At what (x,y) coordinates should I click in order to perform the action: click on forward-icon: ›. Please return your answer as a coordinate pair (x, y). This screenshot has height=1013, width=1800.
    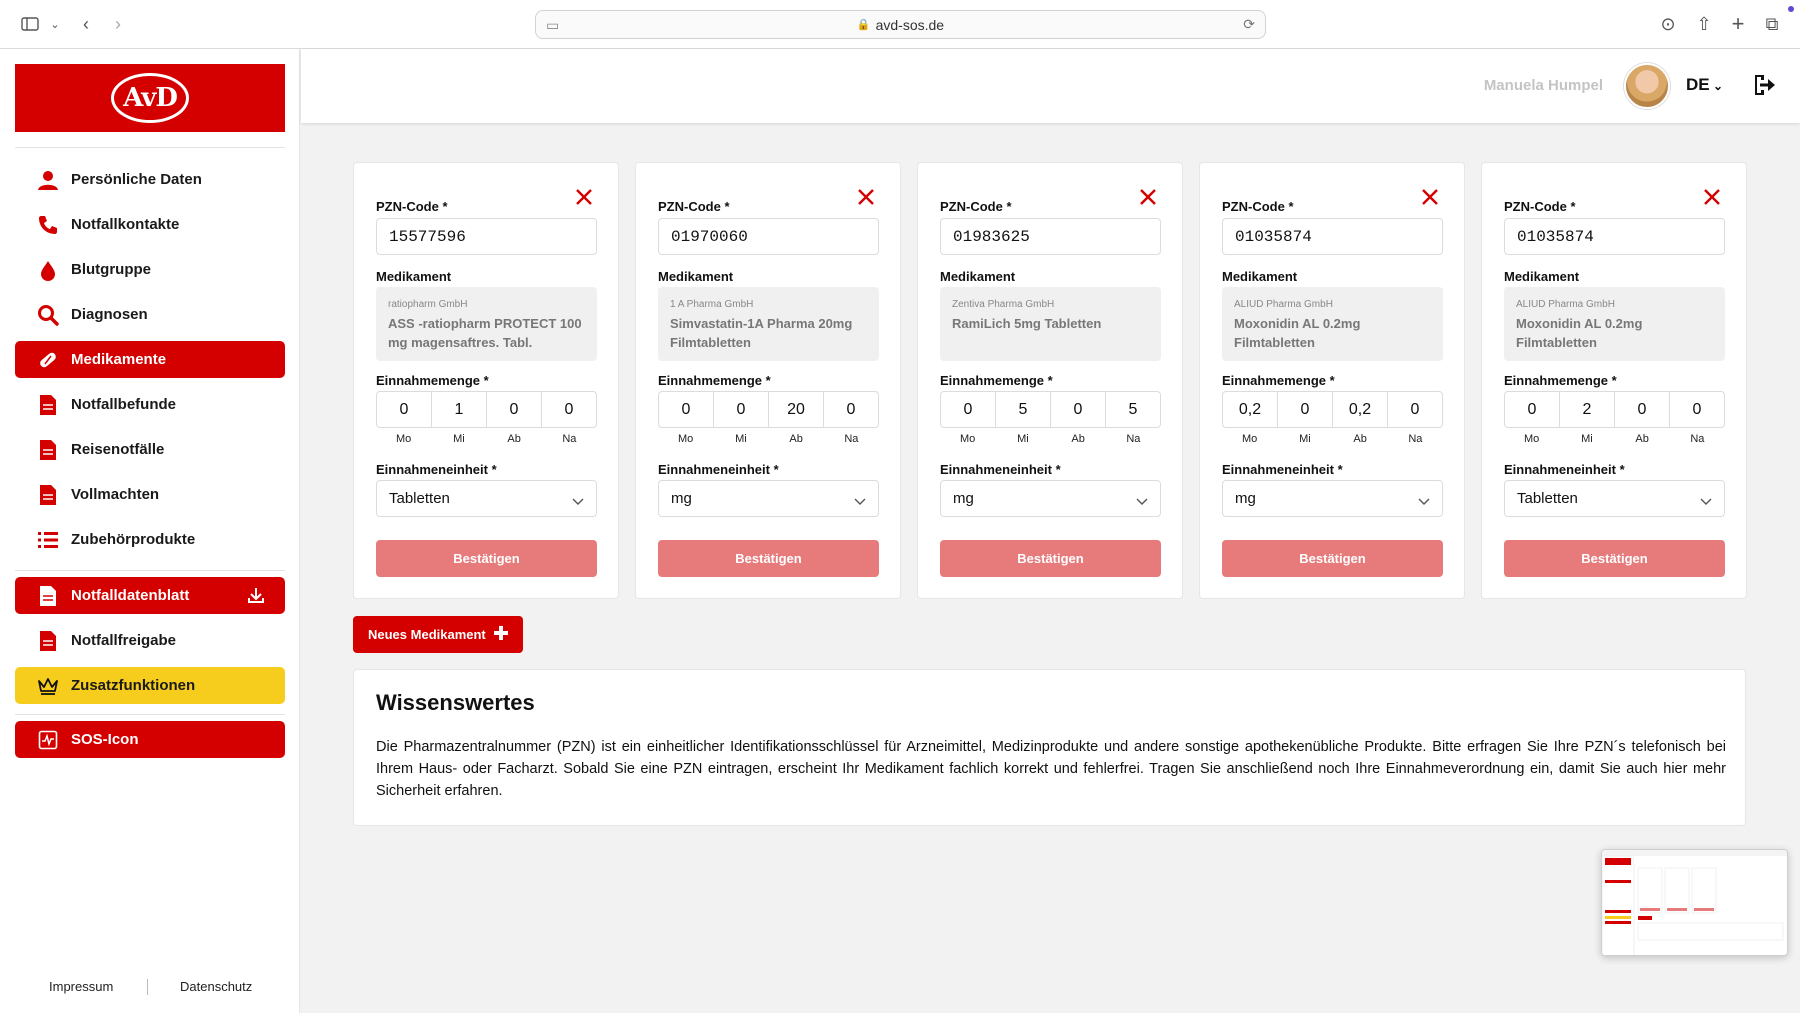
    Looking at the image, I should click on (118, 24).